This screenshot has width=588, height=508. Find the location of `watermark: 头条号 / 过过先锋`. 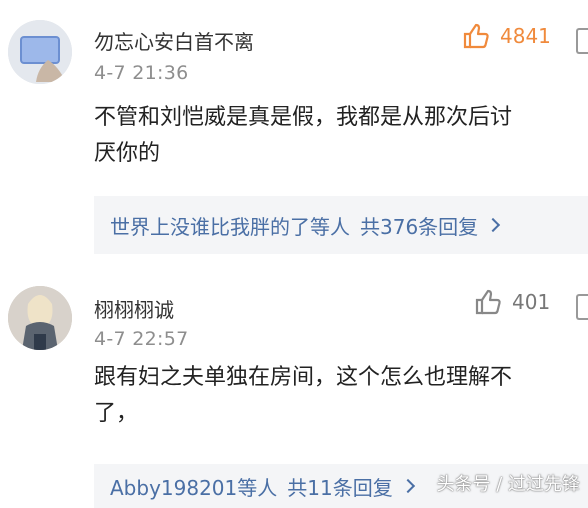

watermark: 头条号 / 过过先锋 is located at coordinates (508, 484).